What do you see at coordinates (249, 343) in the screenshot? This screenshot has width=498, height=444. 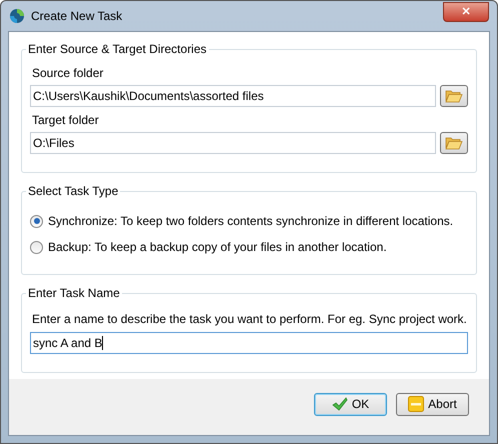 I see `task-name-field: sync A and B` at bounding box center [249, 343].